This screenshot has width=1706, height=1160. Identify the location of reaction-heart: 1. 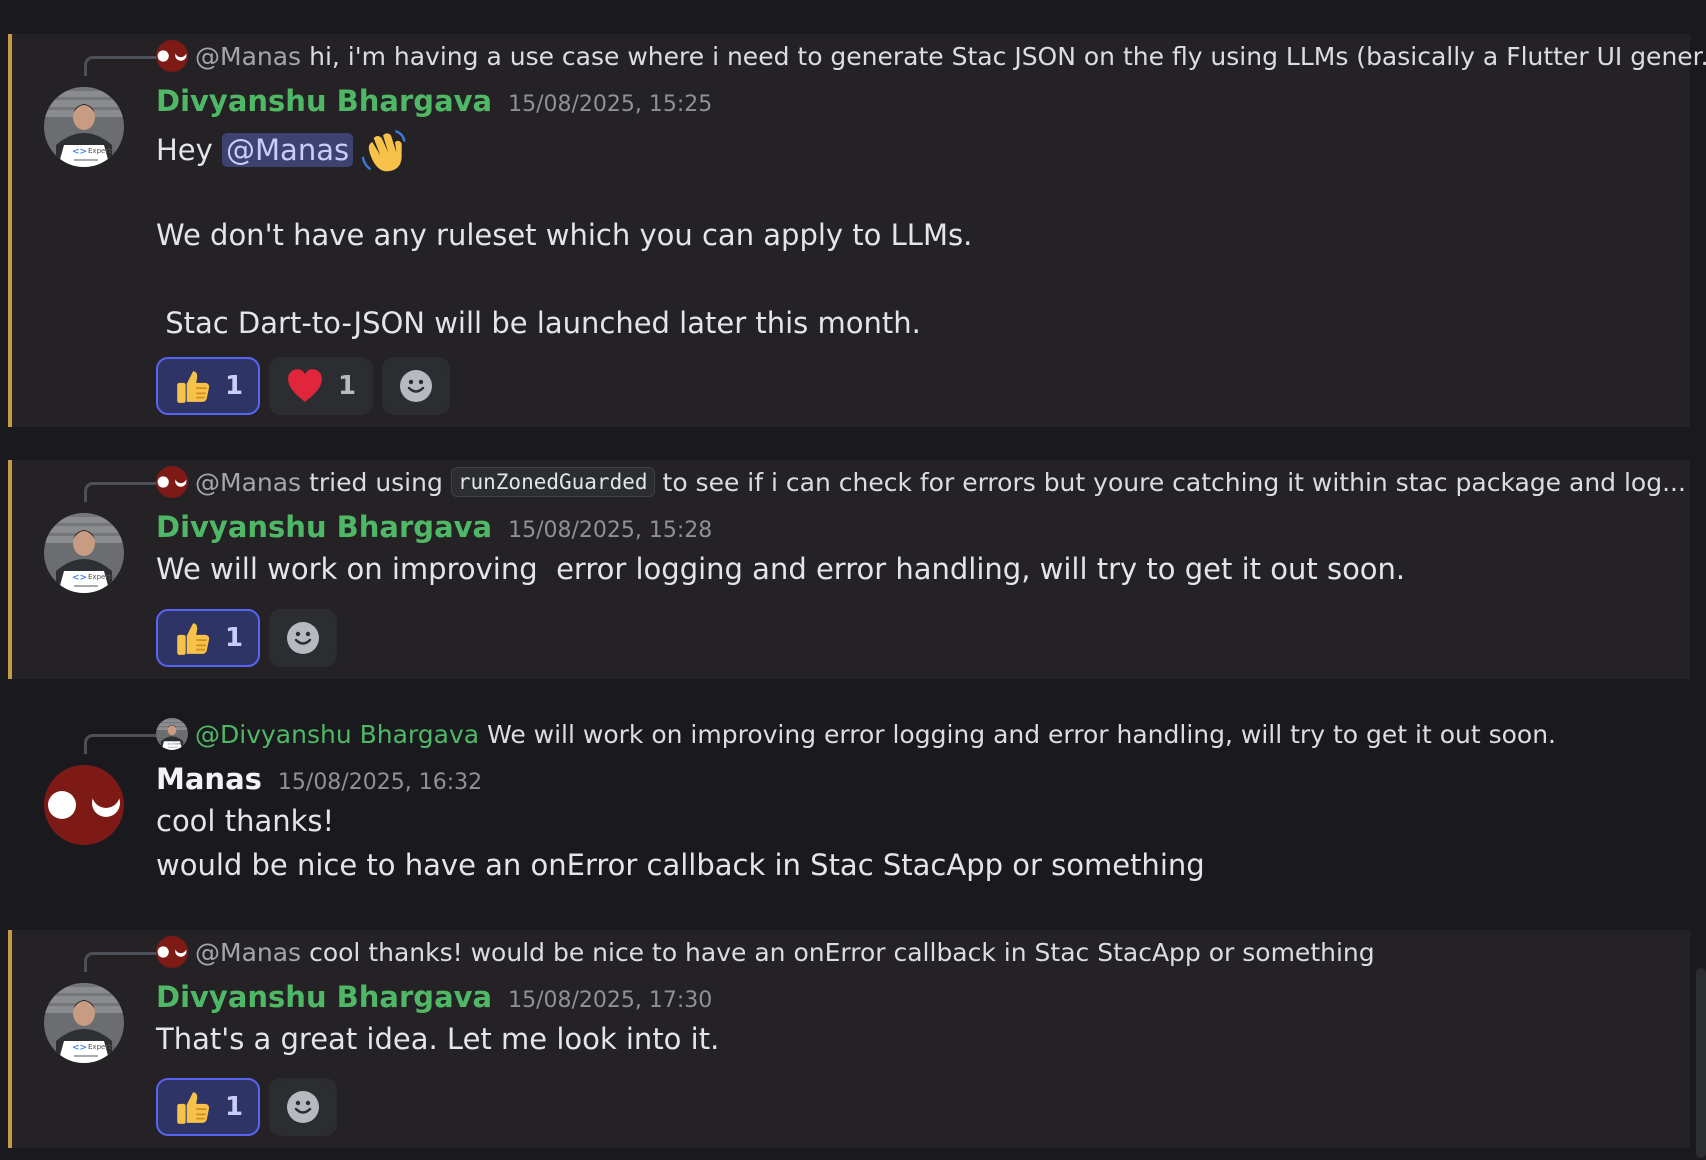
(321, 386).